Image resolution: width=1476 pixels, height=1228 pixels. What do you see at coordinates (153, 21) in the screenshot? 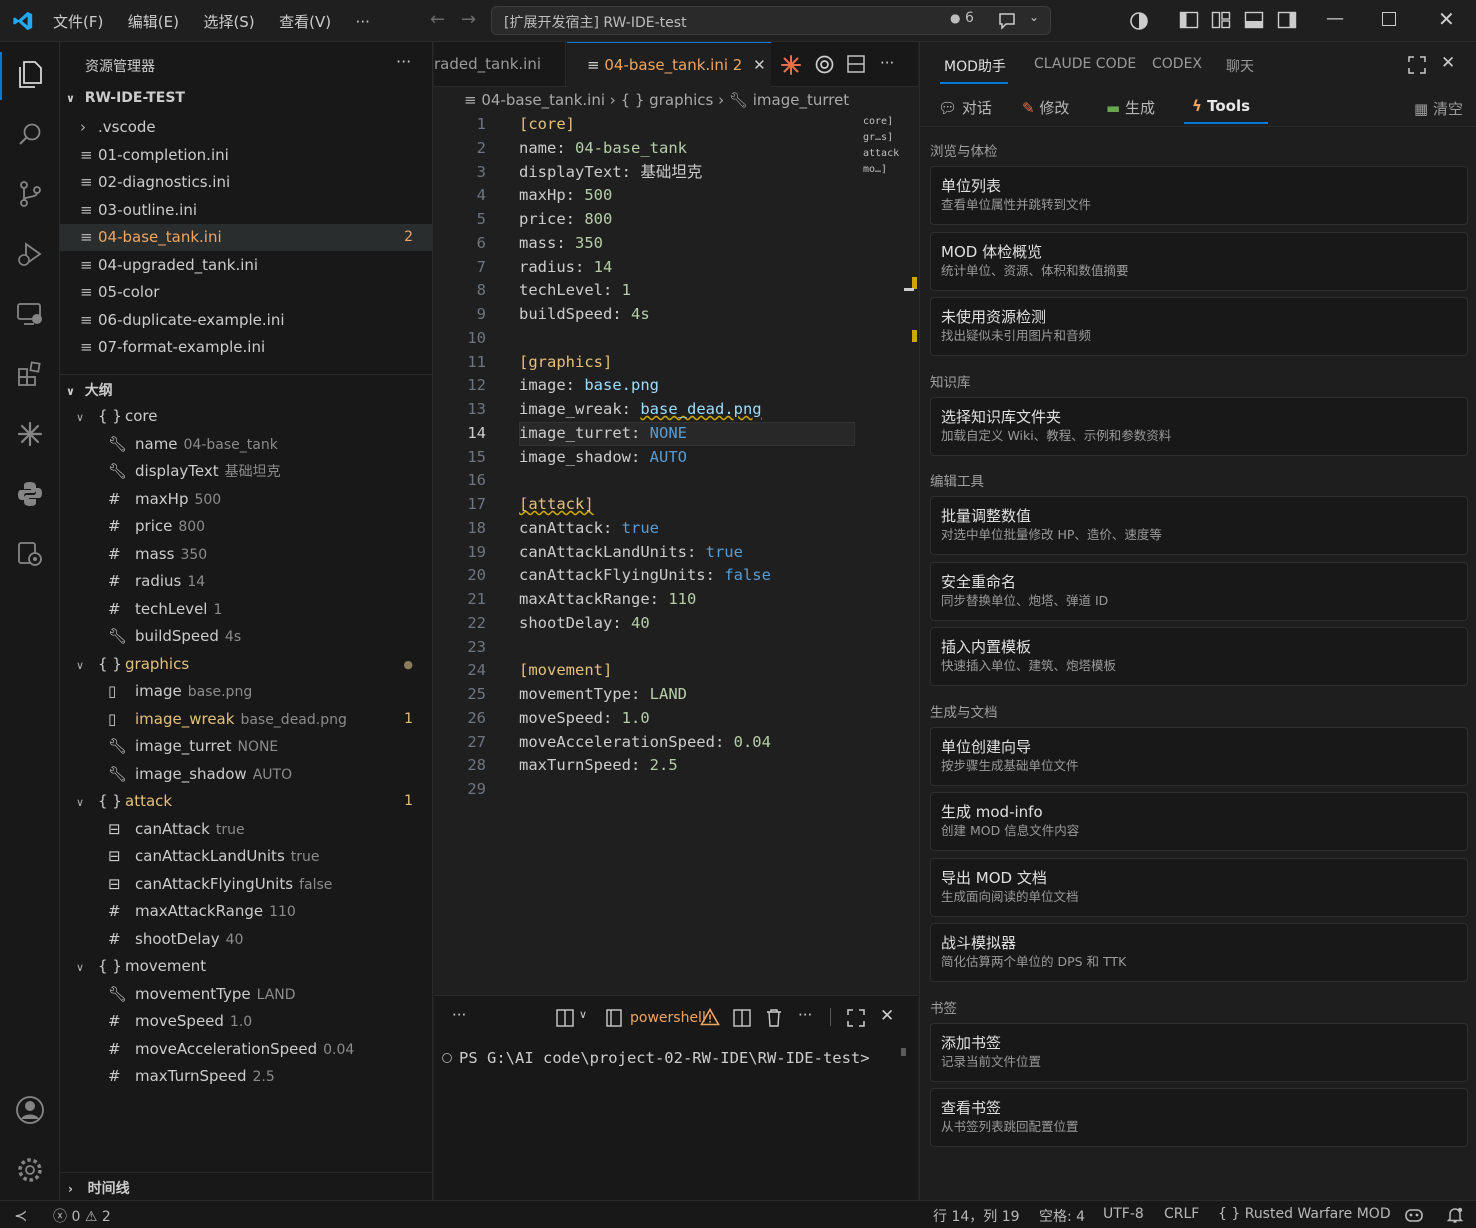
I see `menu-edit: 编辑(E)` at bounding box center [153, 21].